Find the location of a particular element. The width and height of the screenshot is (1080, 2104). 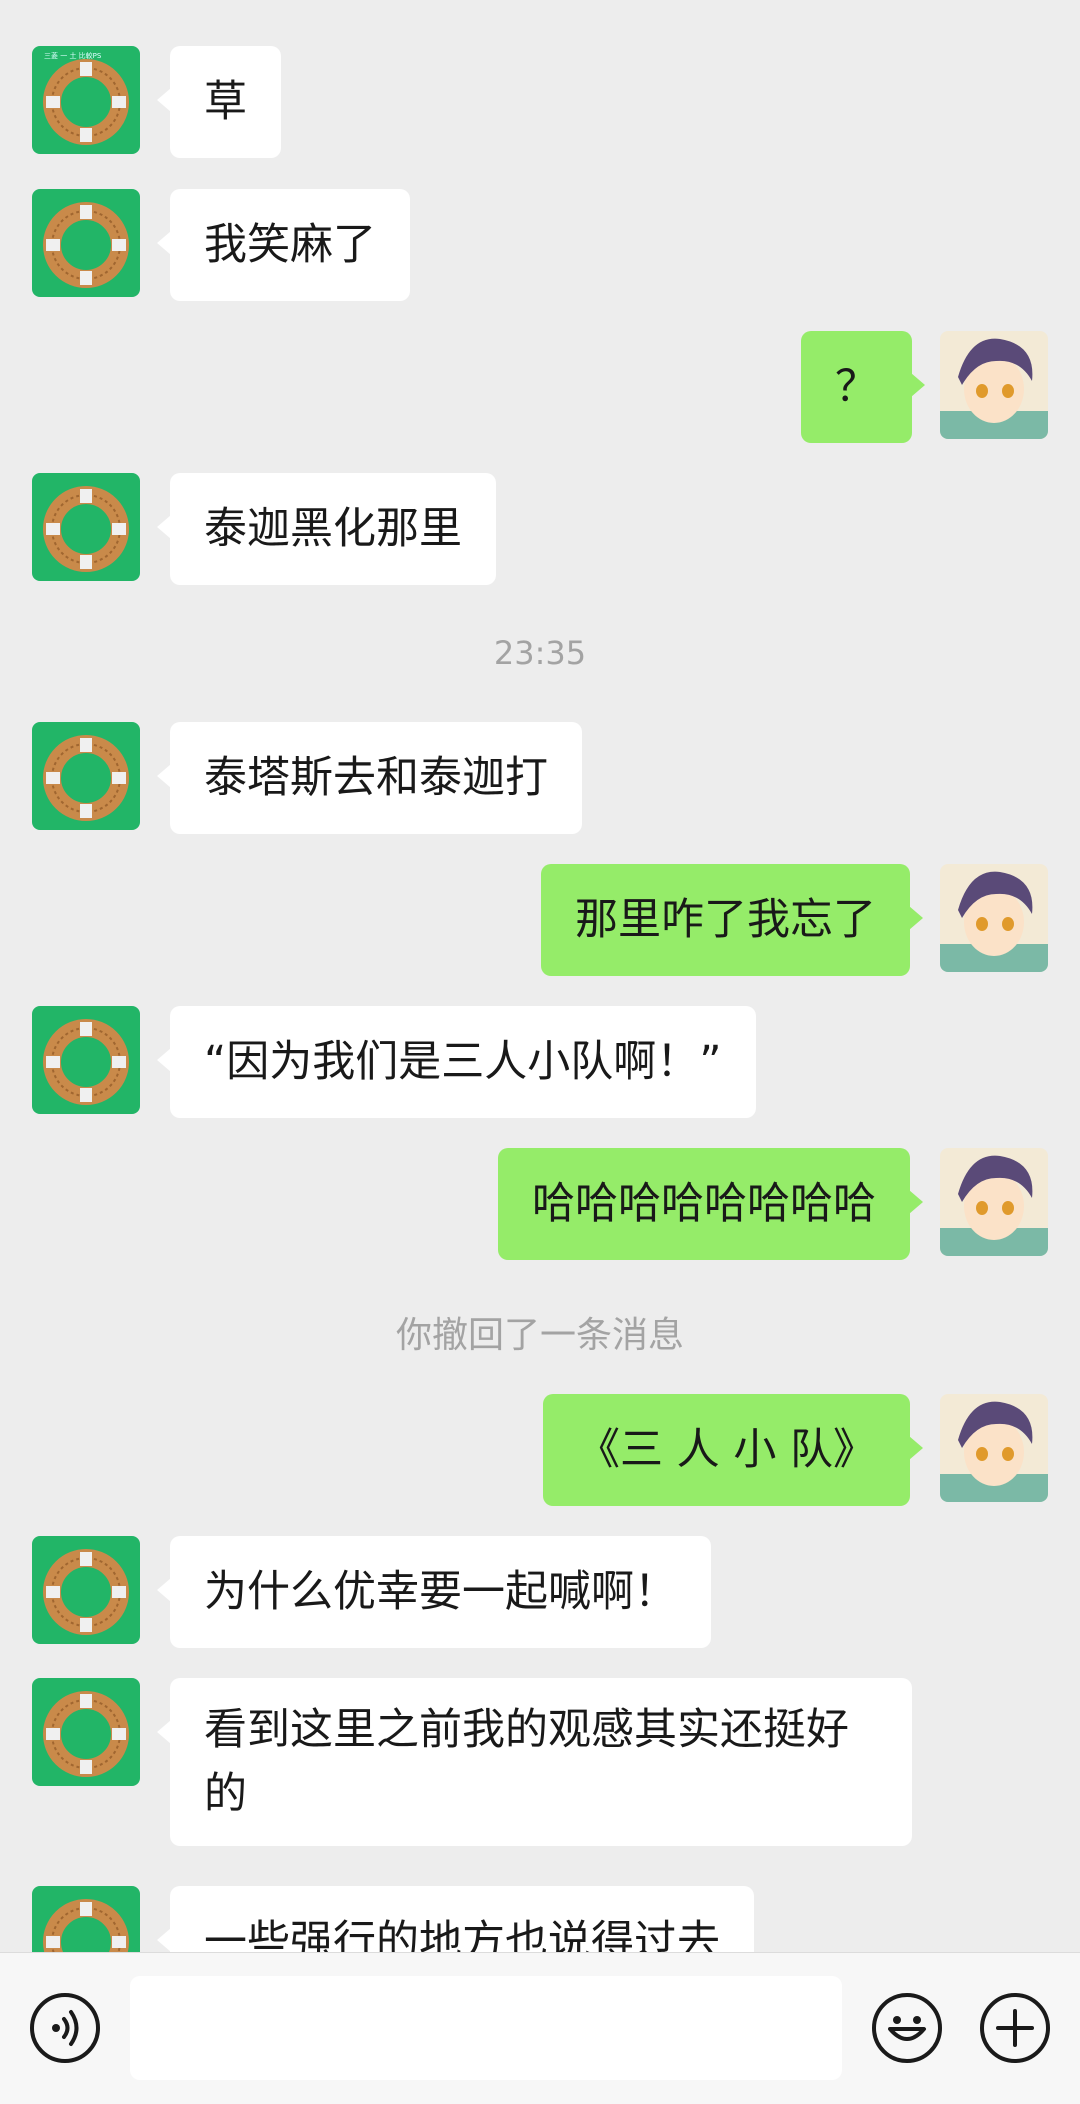

voice-mode-icon is located at coordinates (65, 2028).